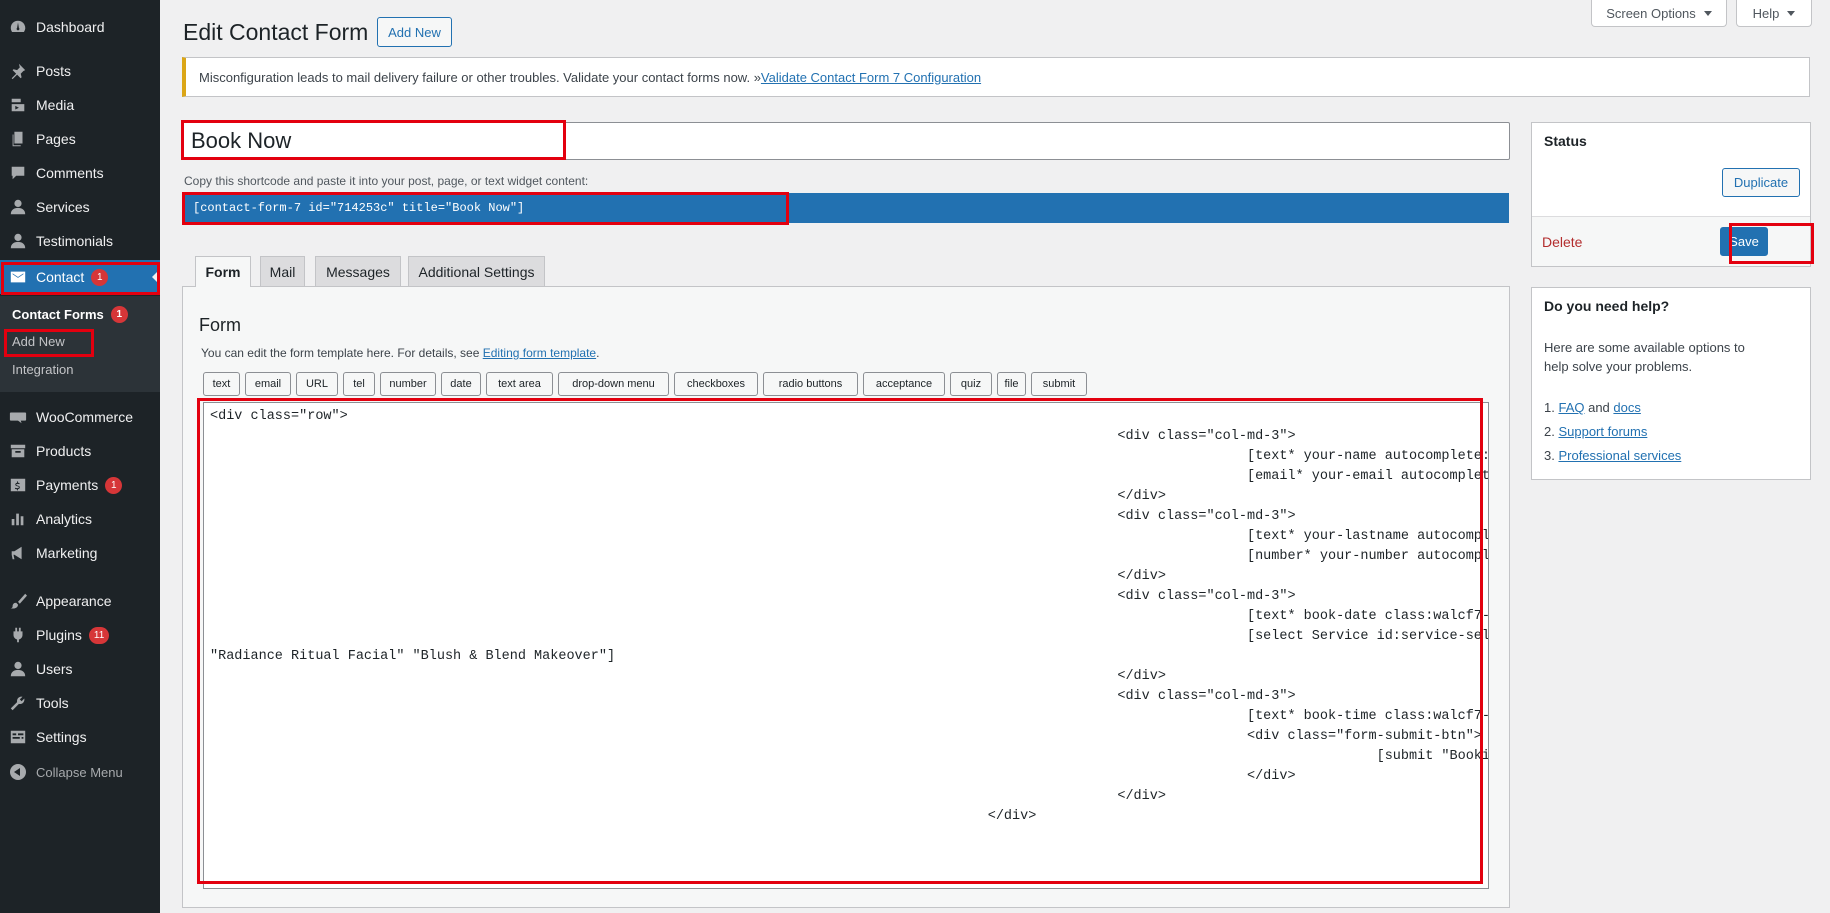 Image resolution: width=1830 pixels, height=913 pixels. What do you see at coordinates (220, 325) in the screenshot?
I see `form-panel-heading: Form` at bounding box center [220, 325].